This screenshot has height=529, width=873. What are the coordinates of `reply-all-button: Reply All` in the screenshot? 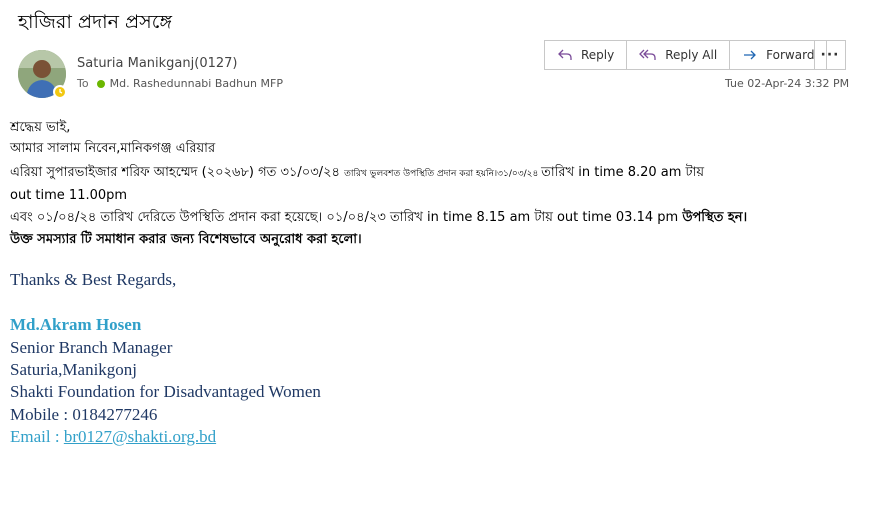 It's located at (679, 55).